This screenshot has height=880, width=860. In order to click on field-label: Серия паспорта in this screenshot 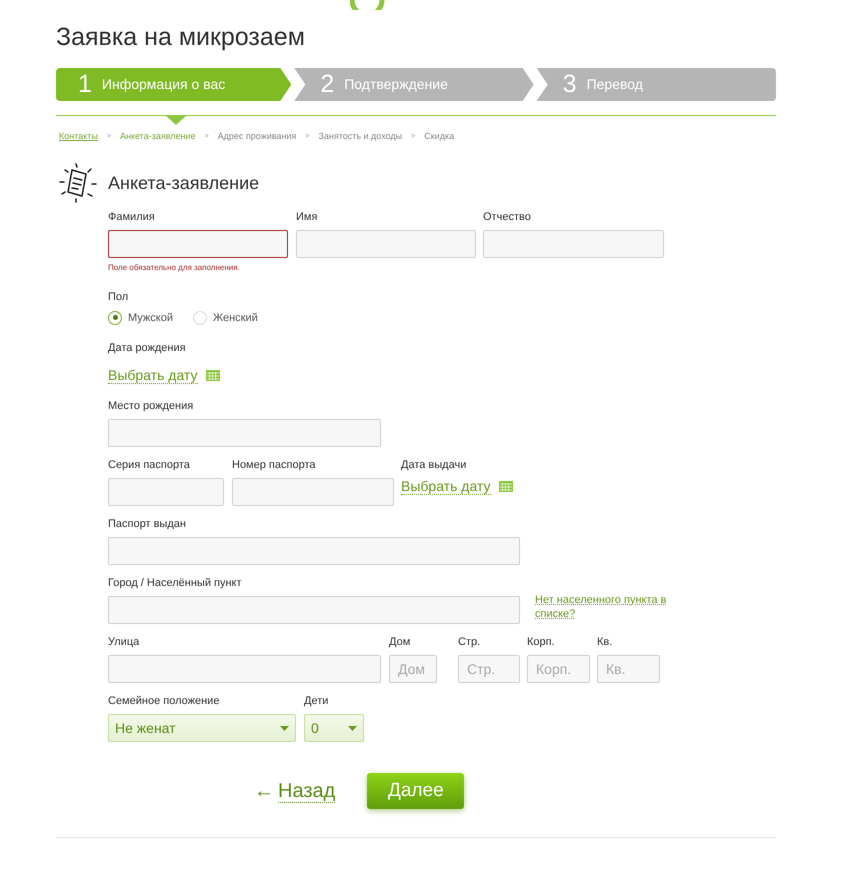, I will do `click(149, 465)`.